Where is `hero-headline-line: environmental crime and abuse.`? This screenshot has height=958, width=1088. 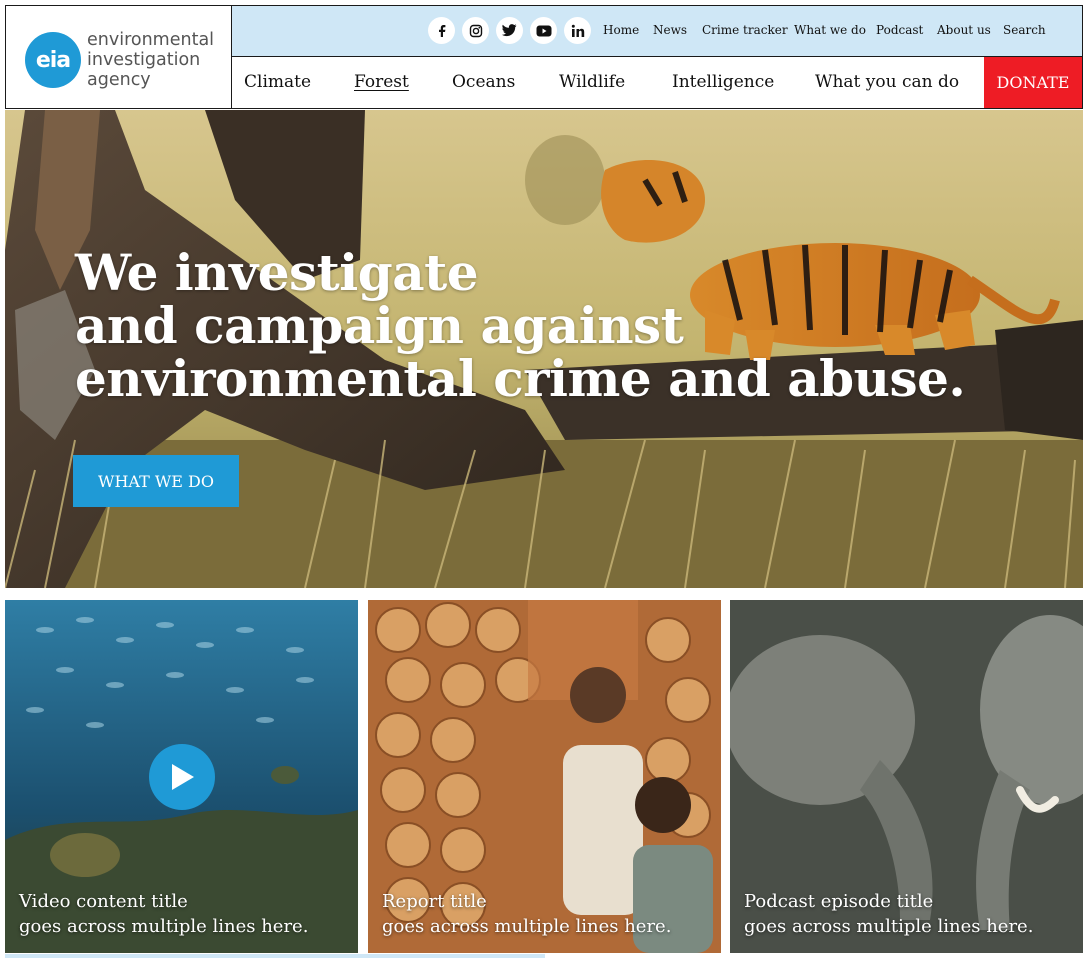 hero-headline-line: environmental crime and abuse. is located at coordinates (520, 378).